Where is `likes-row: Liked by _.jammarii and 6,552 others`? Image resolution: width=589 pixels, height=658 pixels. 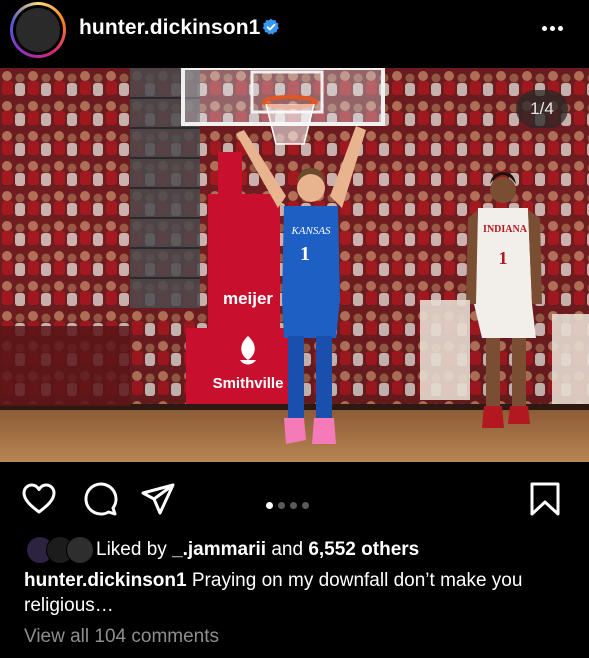 likes-row: Liked by _.jammarii and 6,552 others is located at coordinates (304, 550).